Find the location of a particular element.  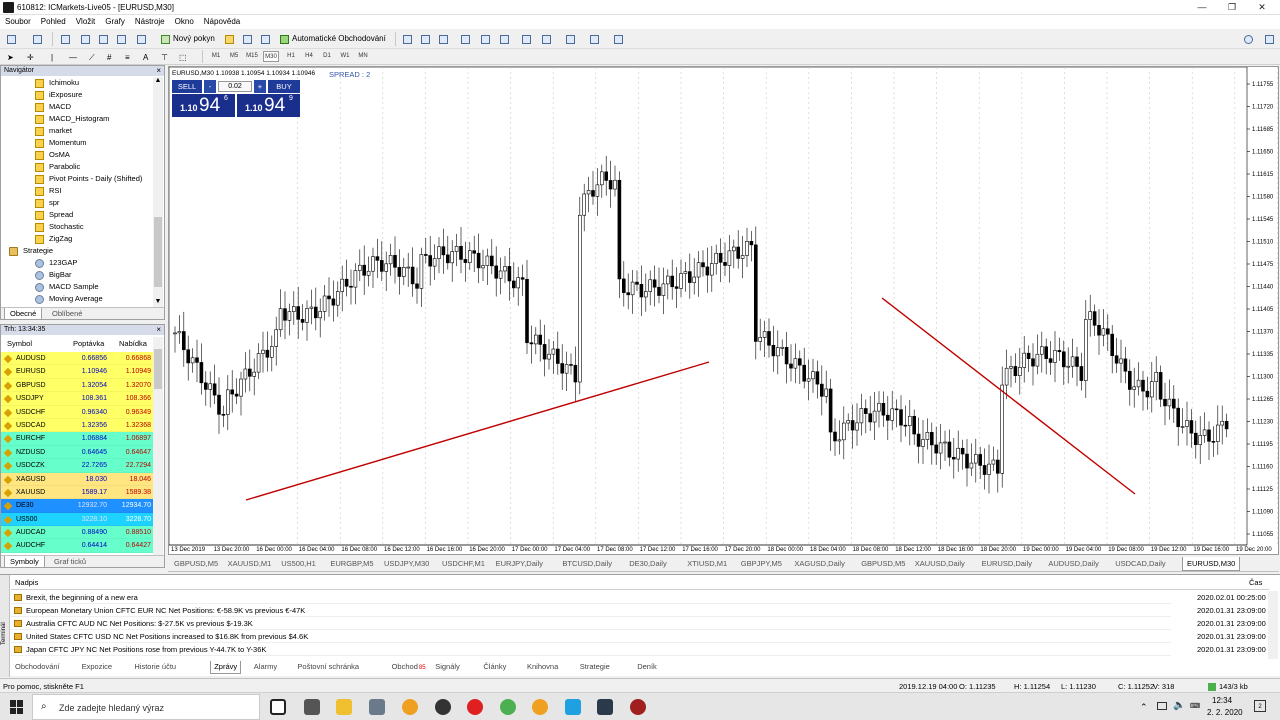

zoom-out-button is located at coordinates (485, 39).